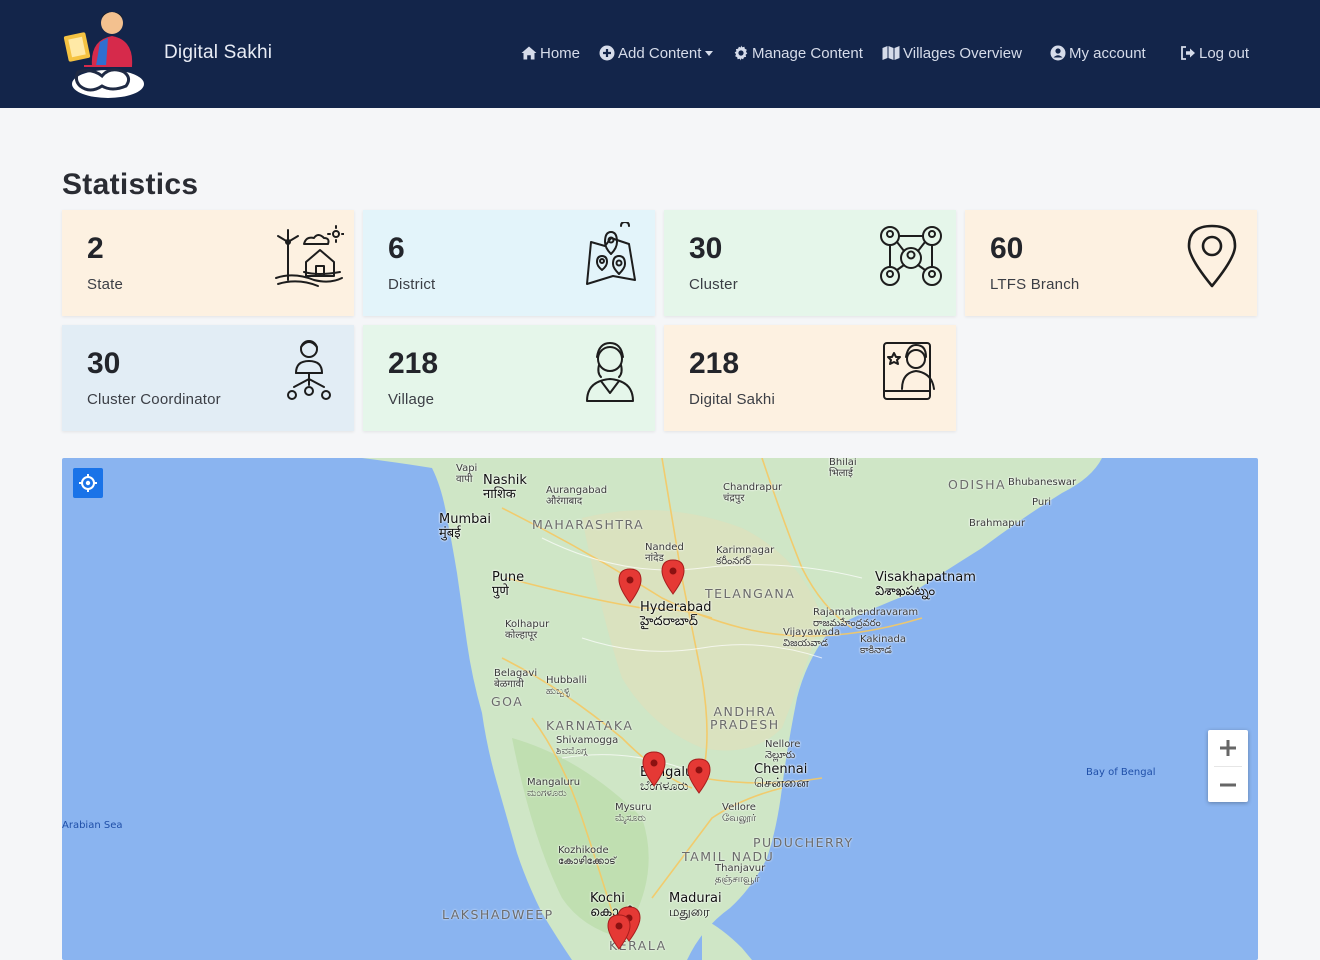 This screenshot has height=960, width=1320. What do you see at coordinates (104, 53) in the screenshot?
I see `digital-sakhi-logo` at bounding box center [104, 53].